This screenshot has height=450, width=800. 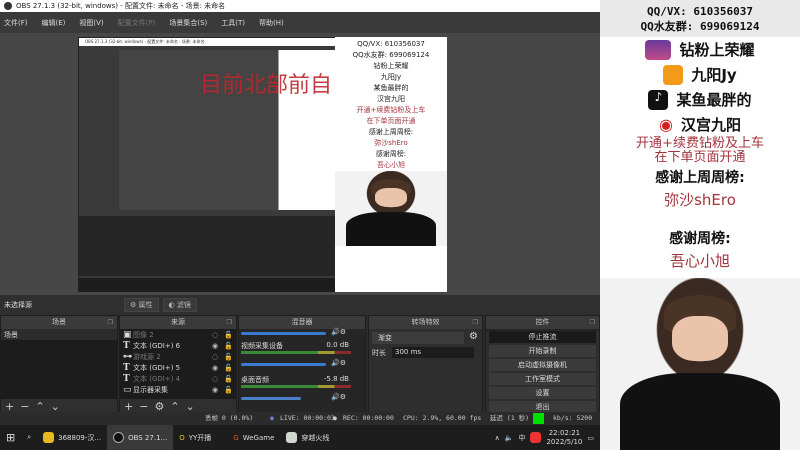 What do you see at coordinates (188, 23) in the screenshot?
I see `menu-scene-collection: 场景集合(S)` at bounding box center [188, 23].